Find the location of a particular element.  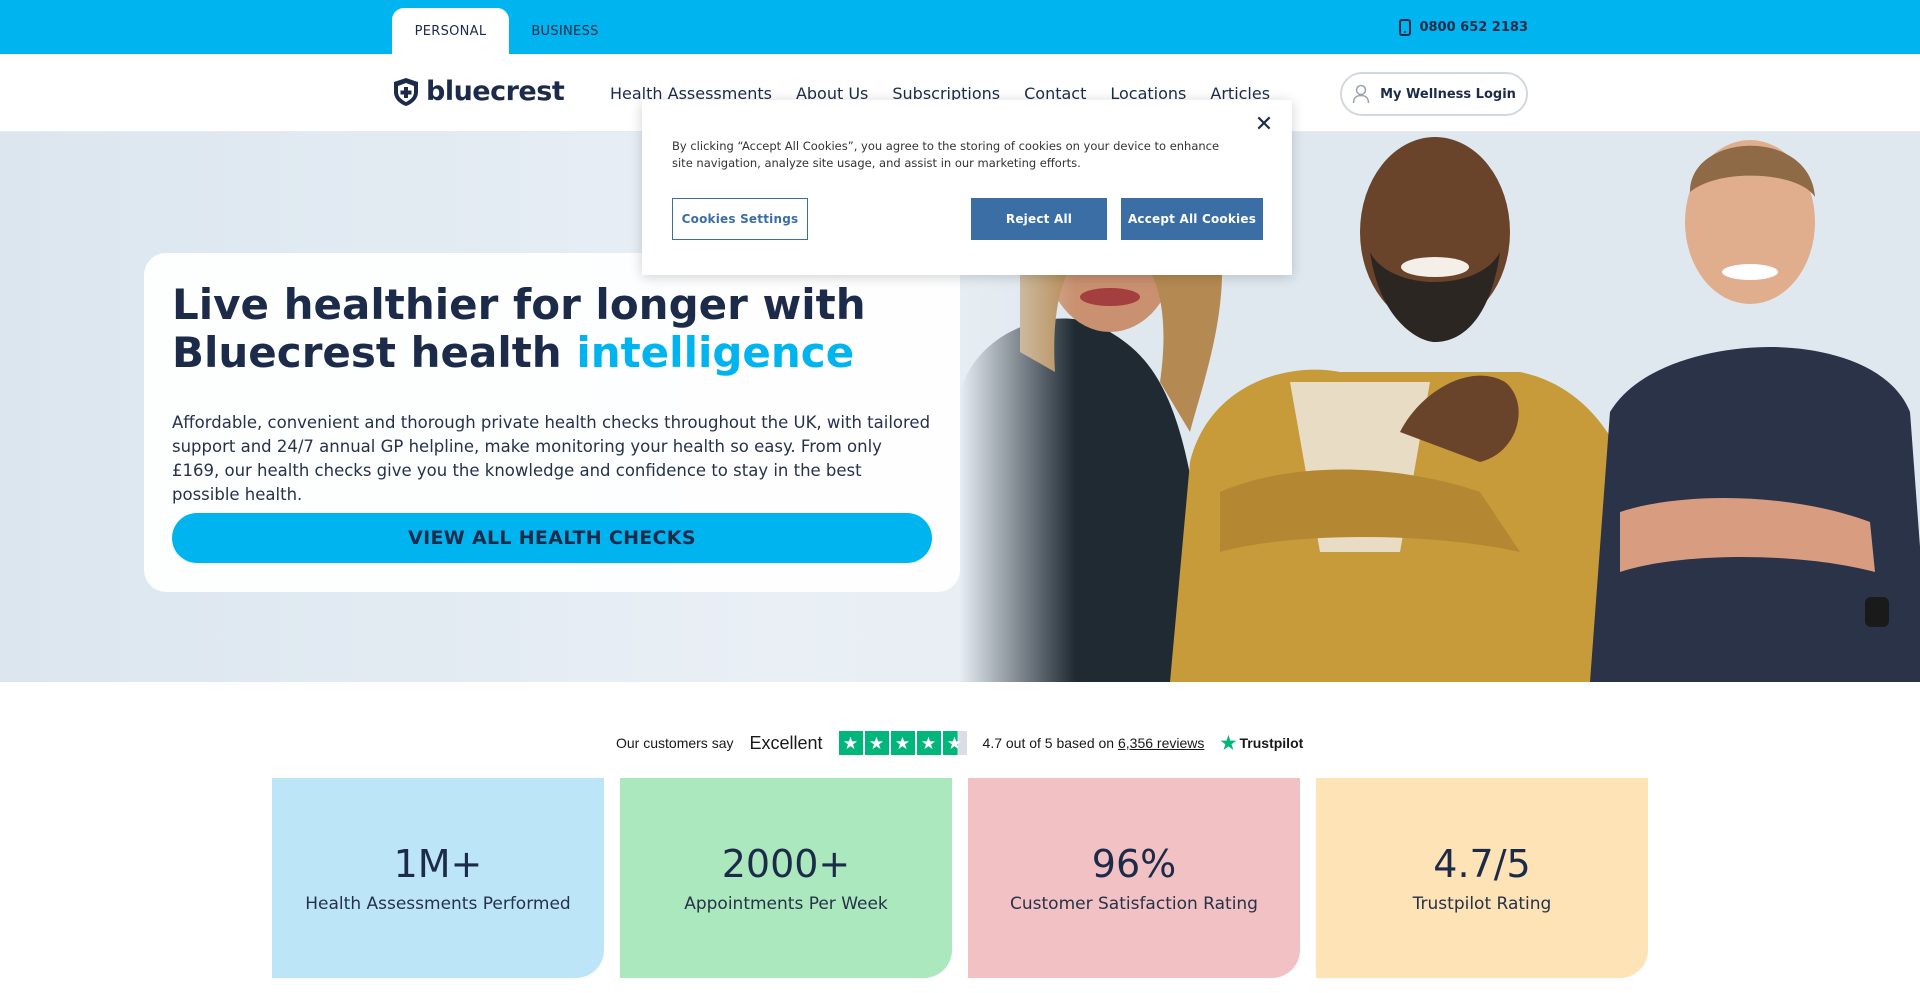

stat-value: 1M+ is located at coordinates (438, 864).